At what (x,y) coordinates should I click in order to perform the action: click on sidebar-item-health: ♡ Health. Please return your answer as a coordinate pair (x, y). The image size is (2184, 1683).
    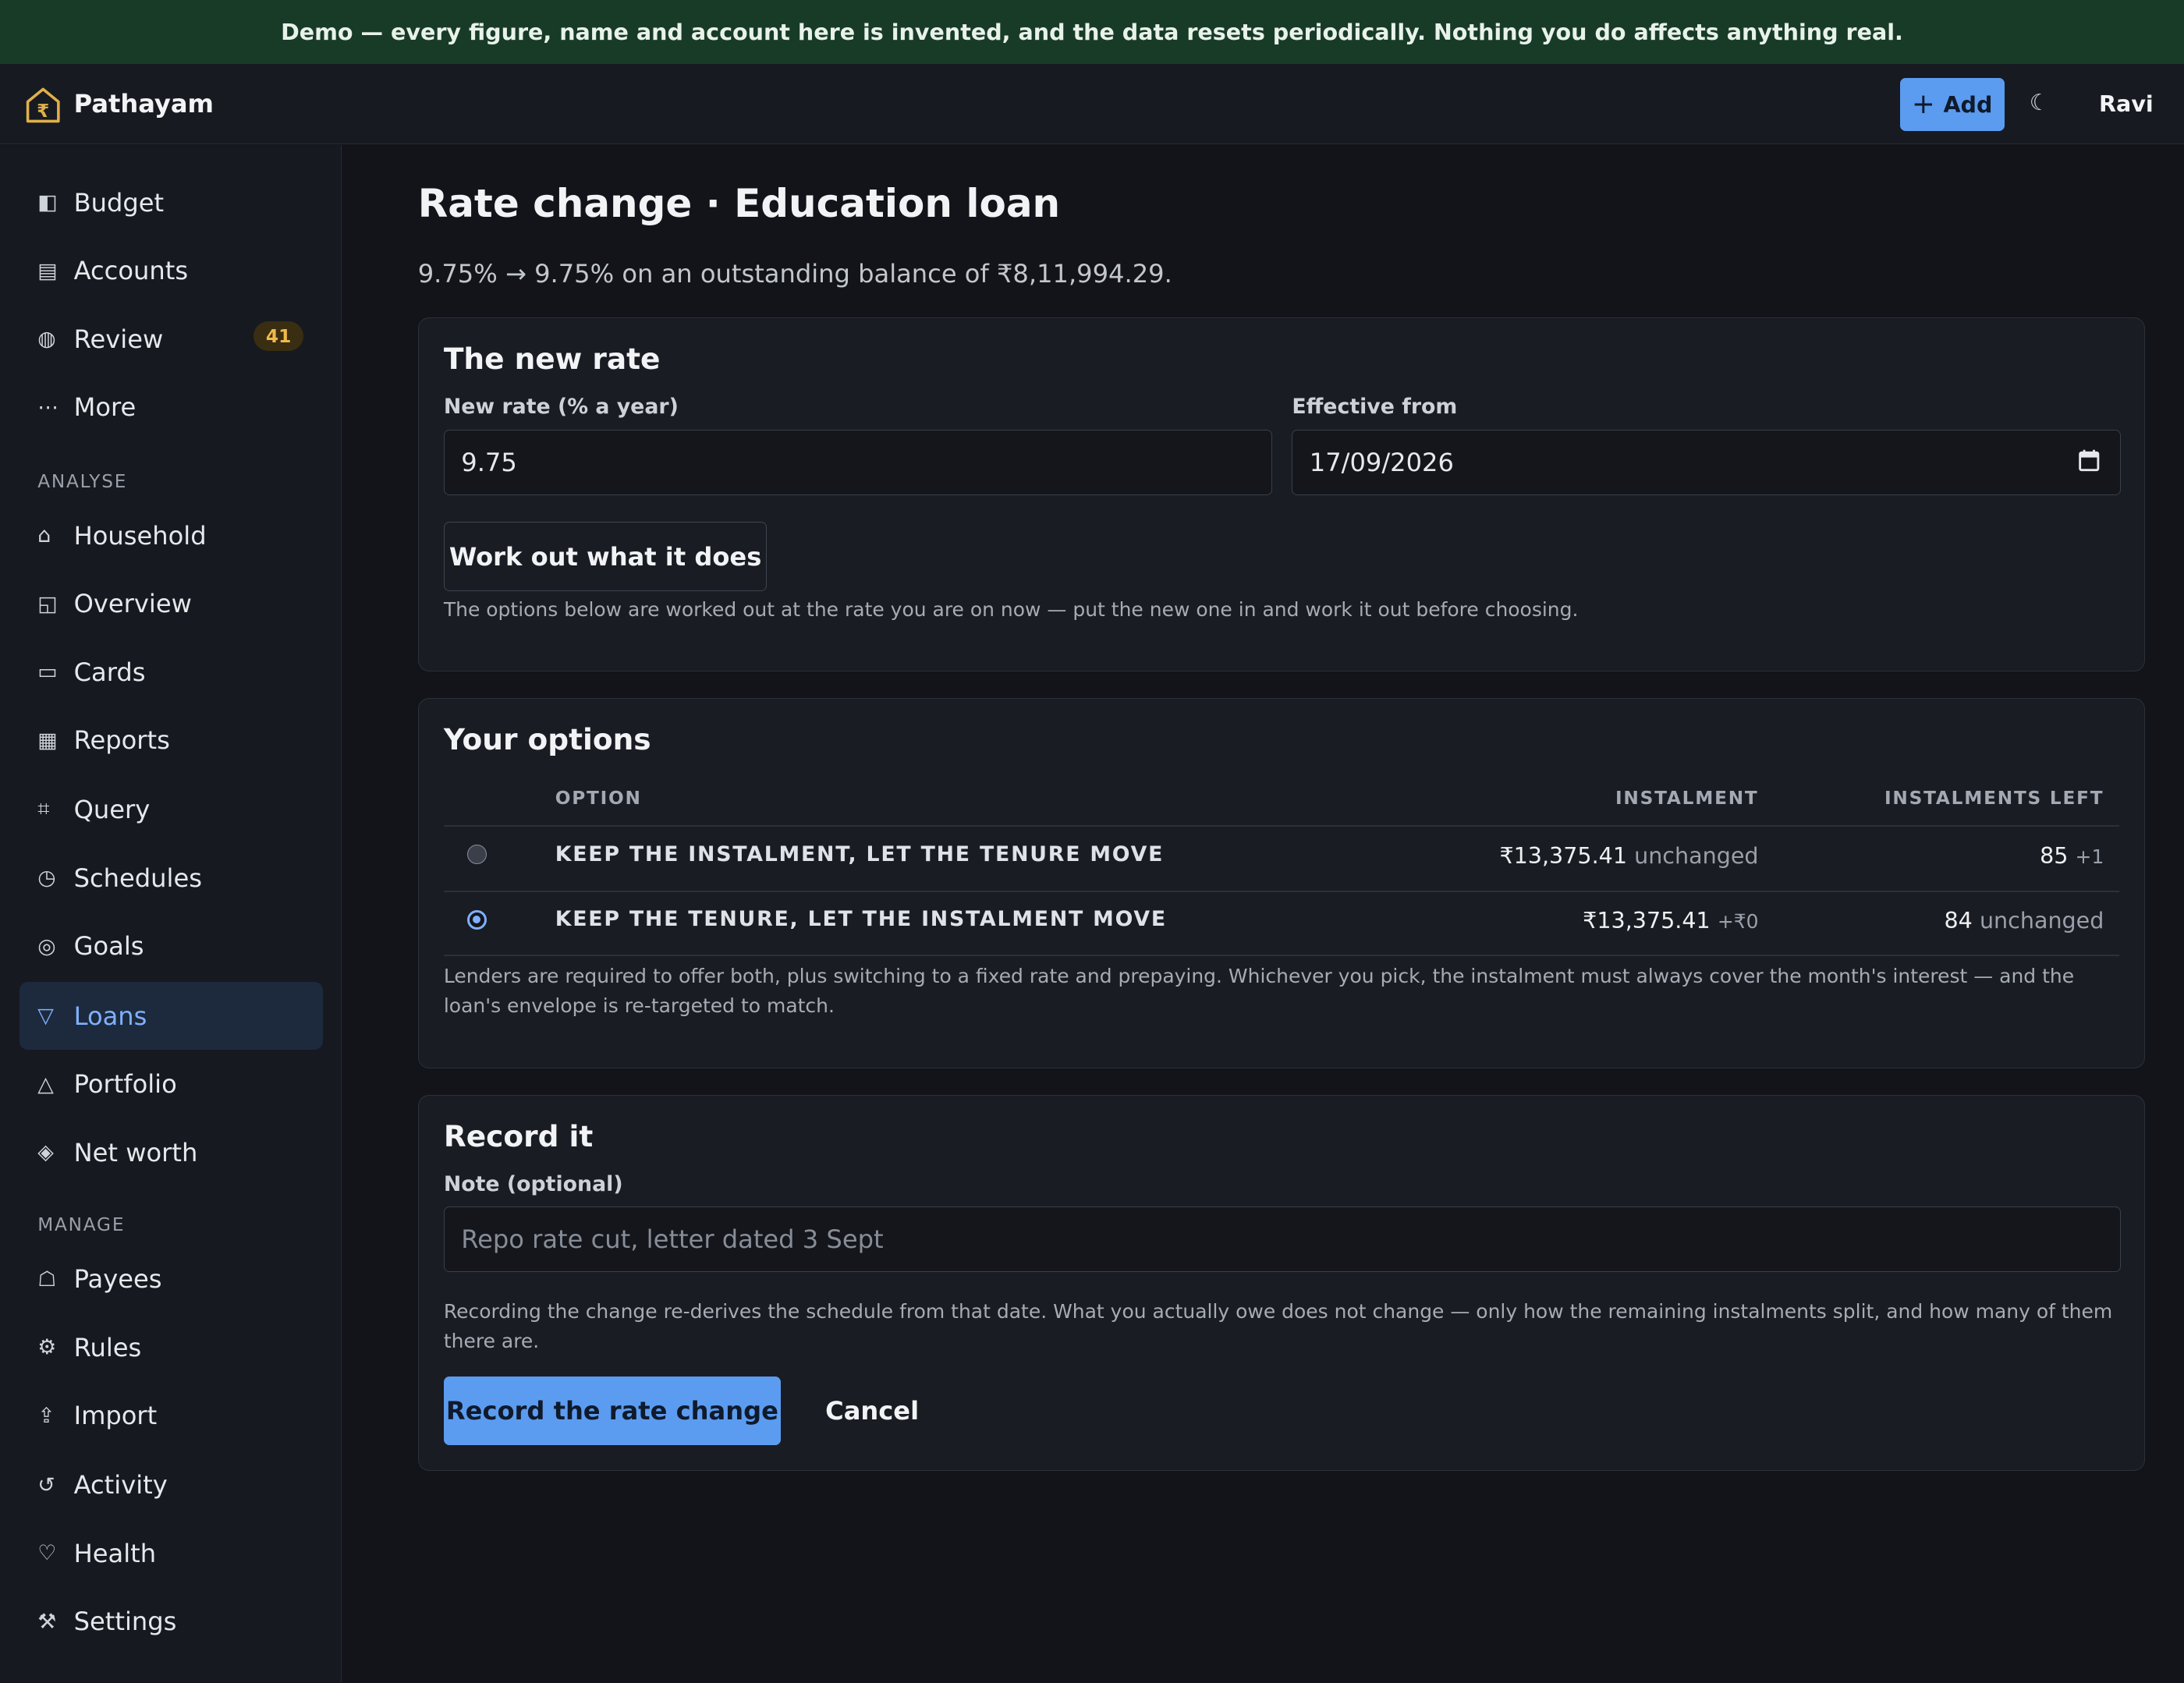
    Looking at the image, I should click on (172, 1553).